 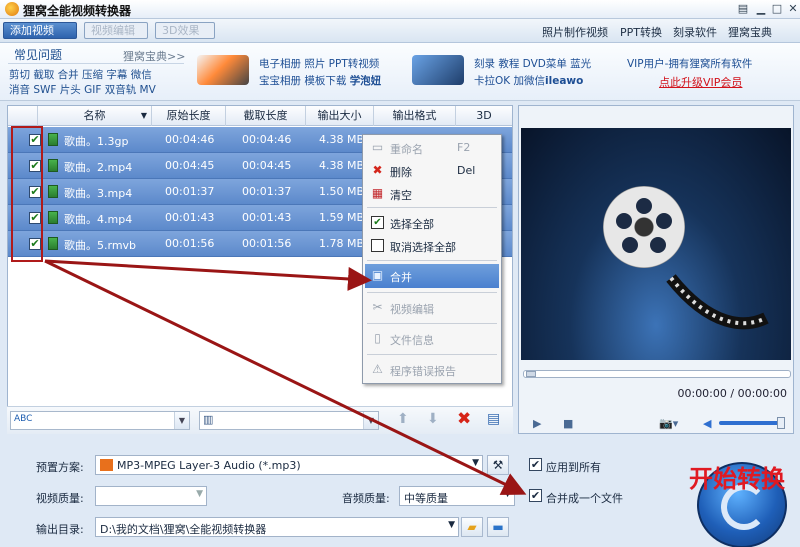 What do you see at coordinates (777, 9) in the screenshot?
I see `maximize-icon: □` at bounding box center [777, 9].